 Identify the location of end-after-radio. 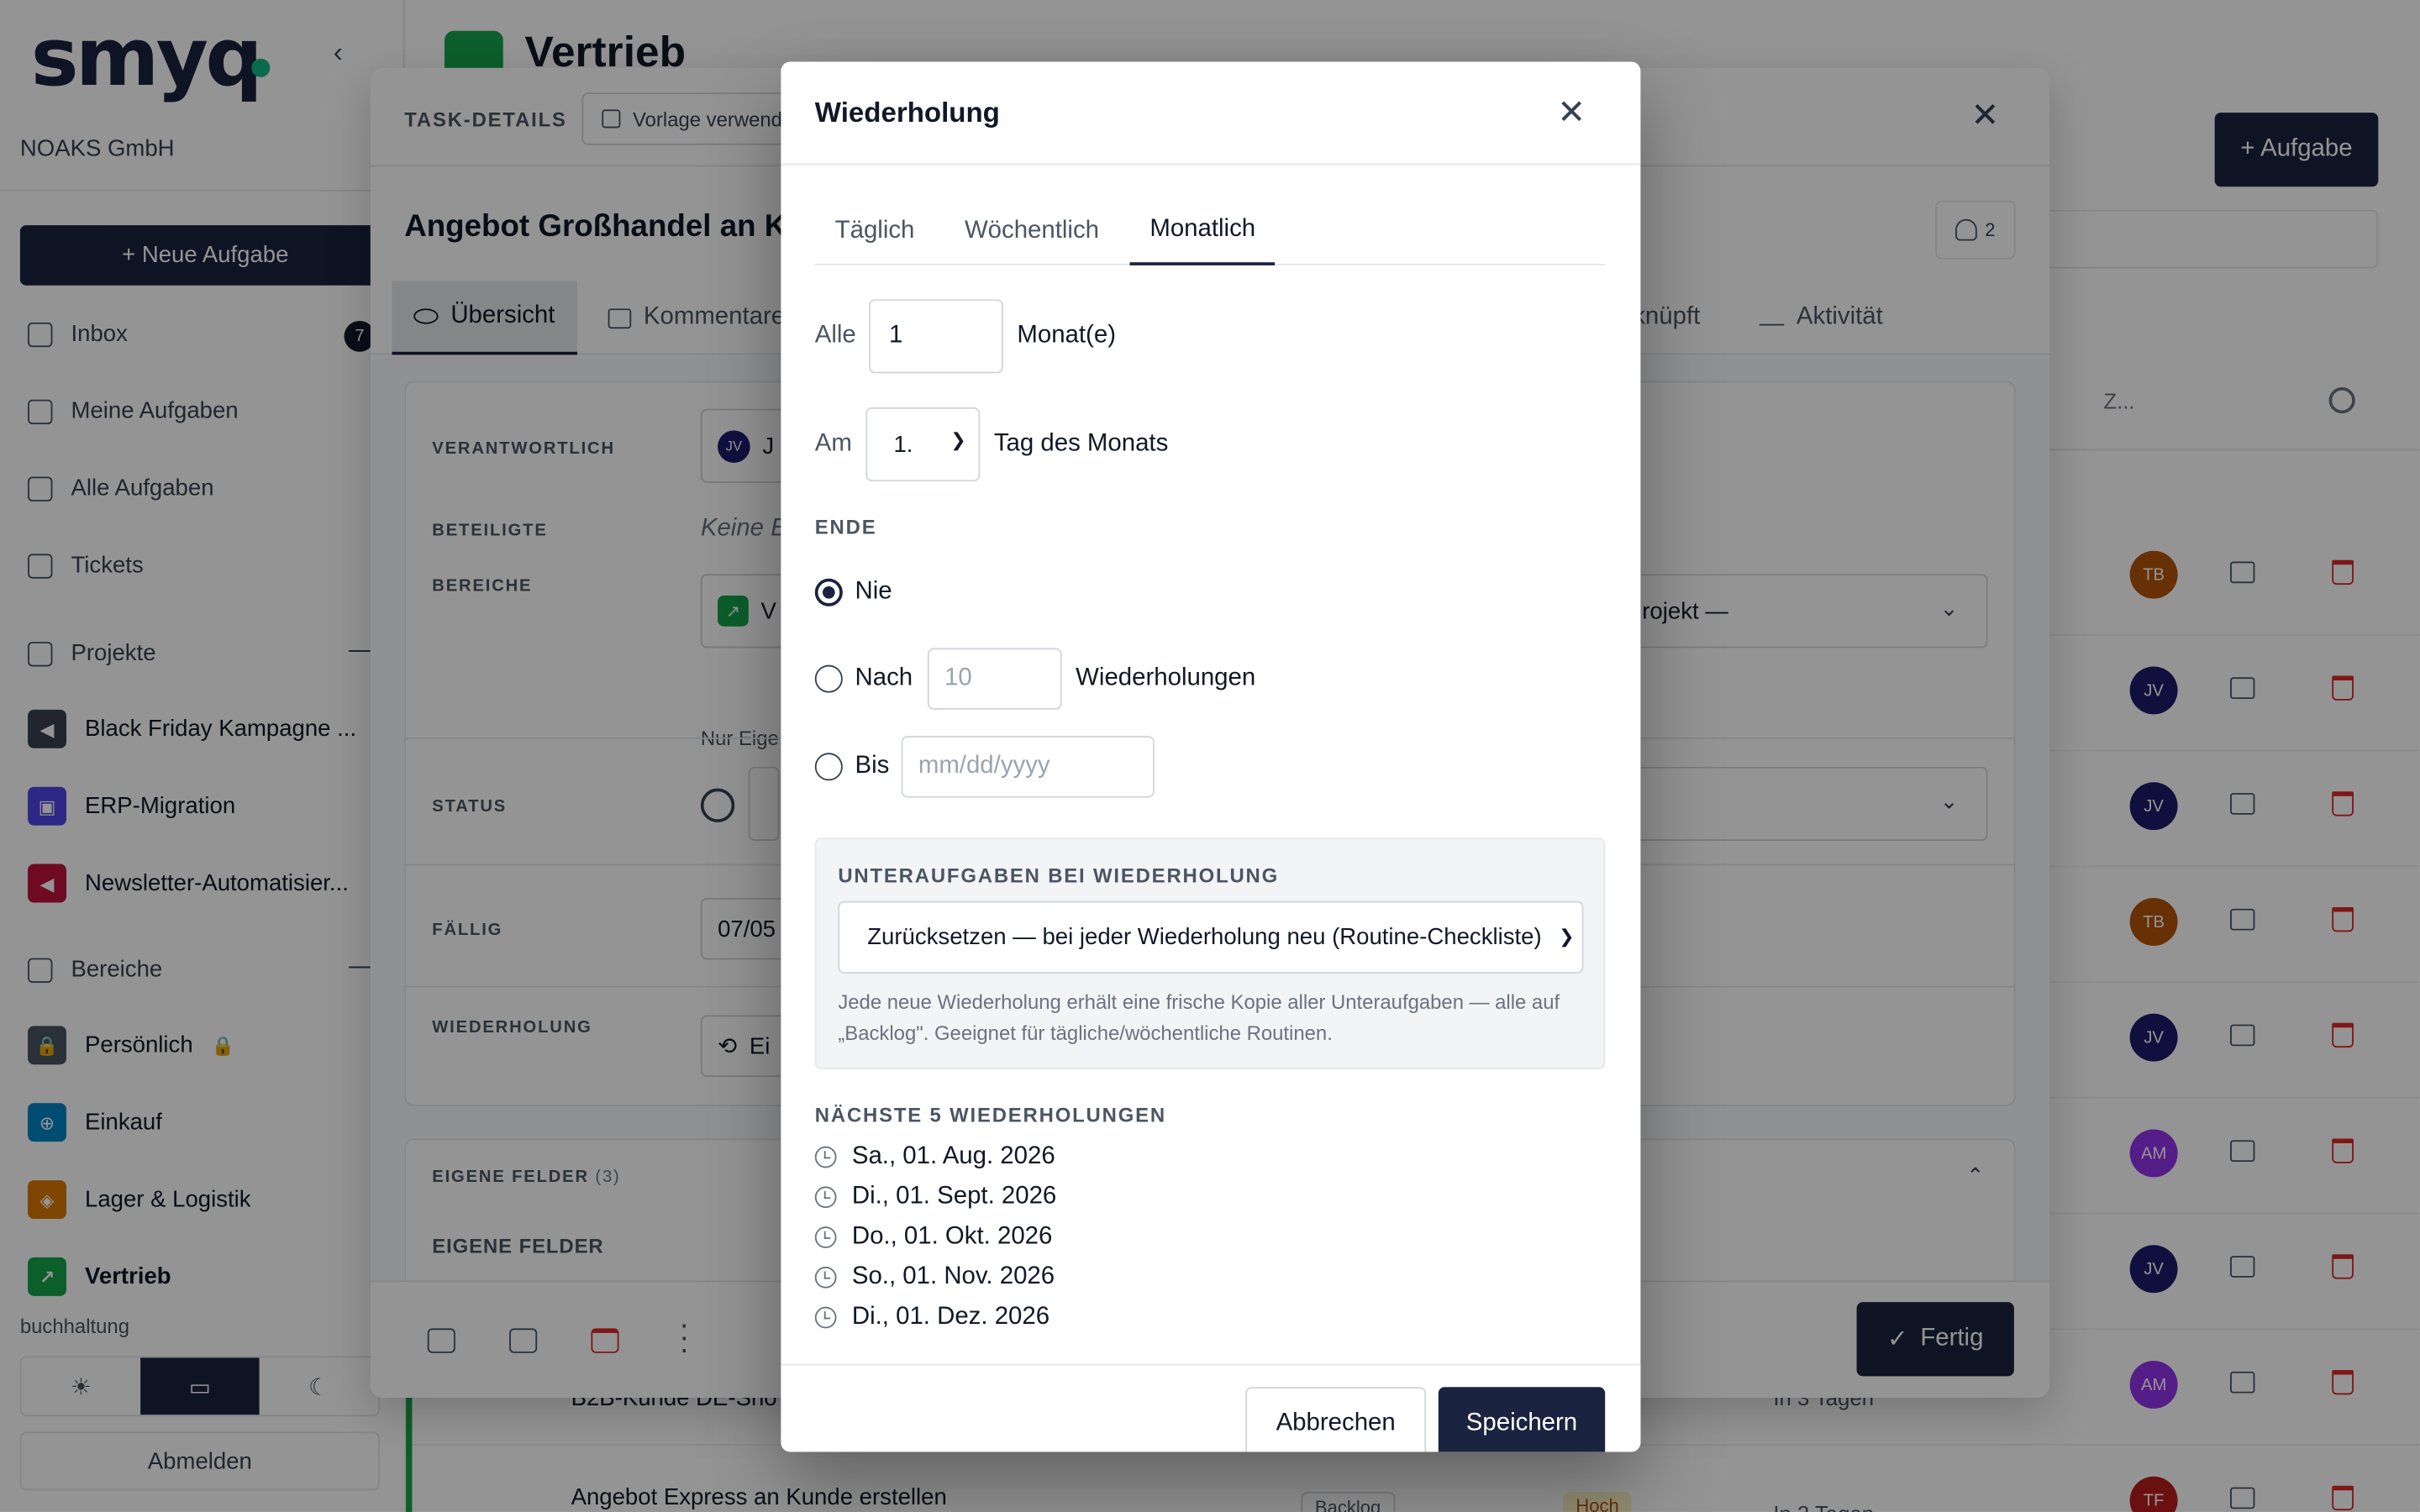
(828, 678).